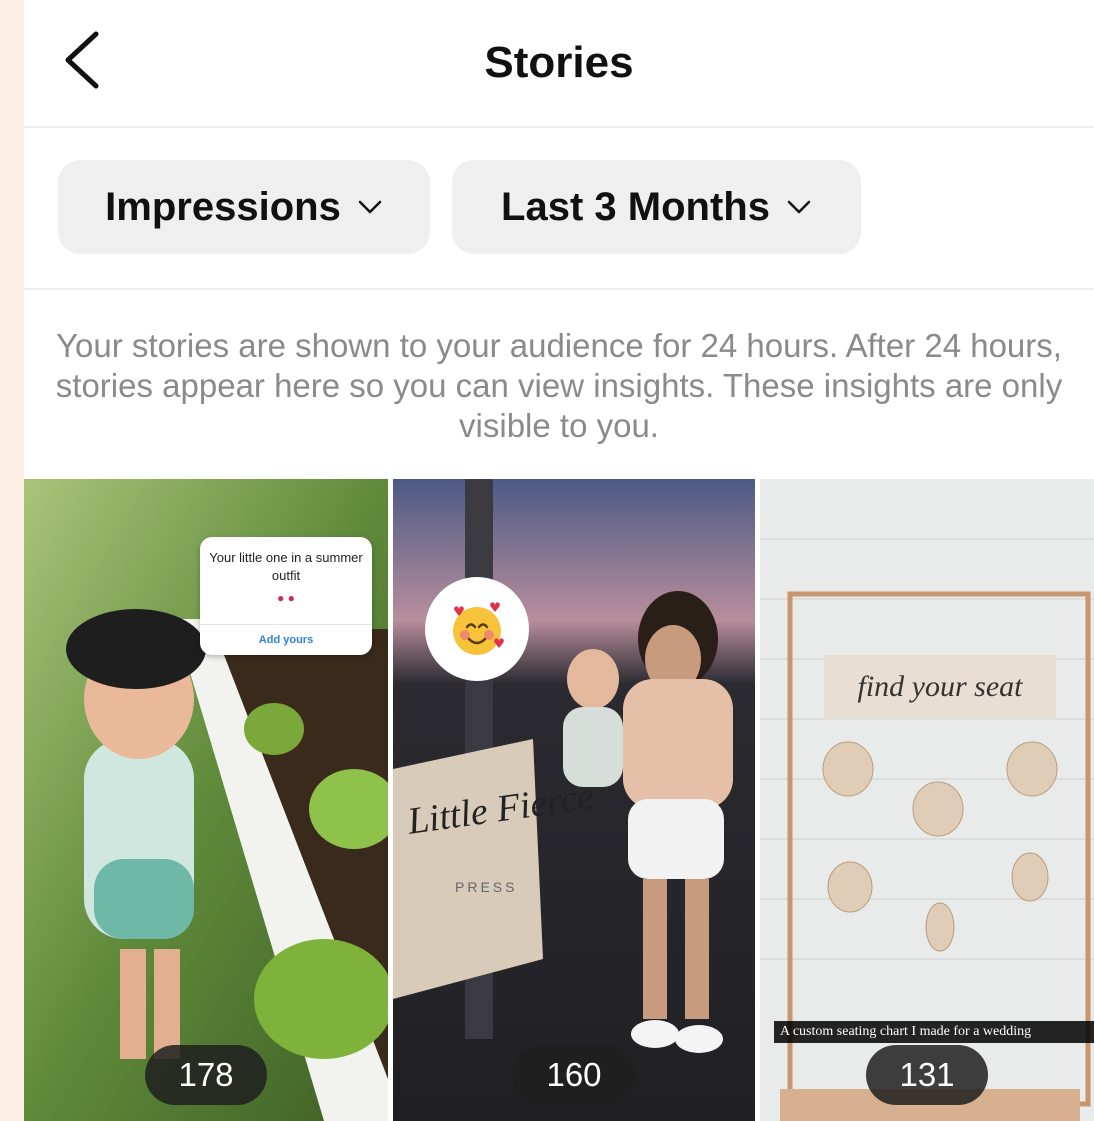 The image size is (1094, 1121). I want to click on smiling-face-with-hearts-emoji, so click(478, 628).